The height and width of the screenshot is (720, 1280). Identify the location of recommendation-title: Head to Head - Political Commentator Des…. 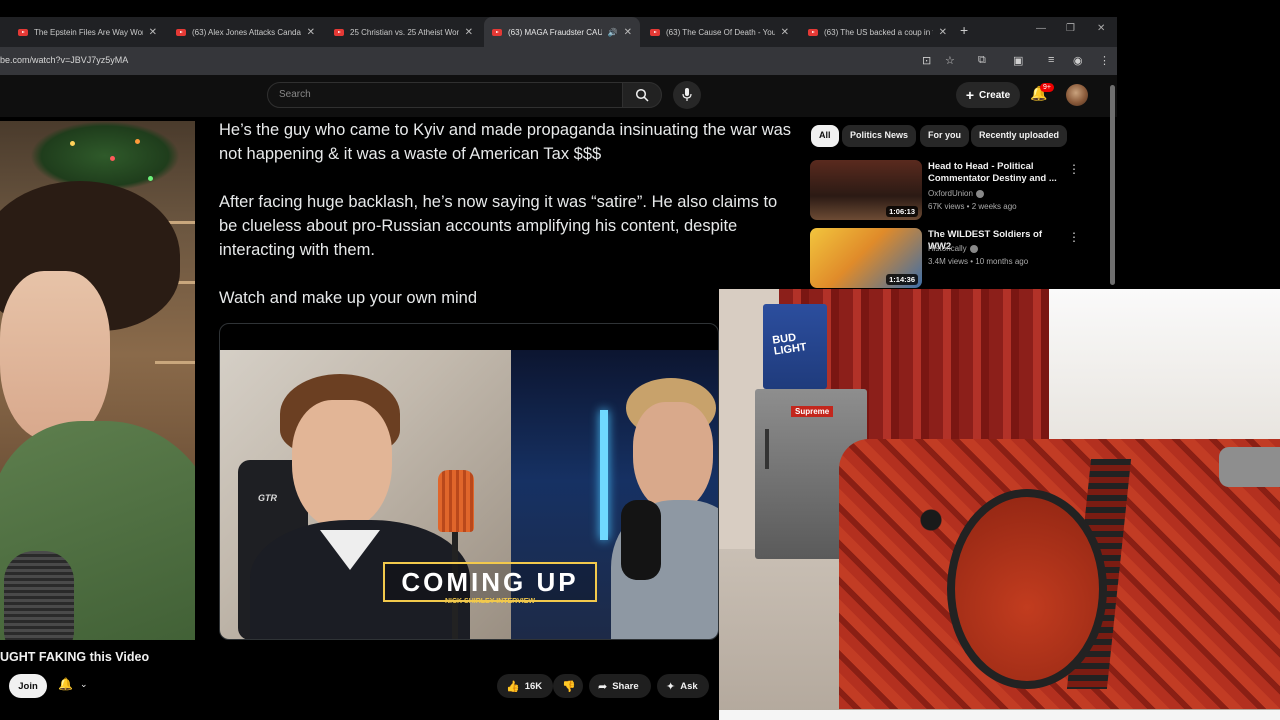
(995, 173).